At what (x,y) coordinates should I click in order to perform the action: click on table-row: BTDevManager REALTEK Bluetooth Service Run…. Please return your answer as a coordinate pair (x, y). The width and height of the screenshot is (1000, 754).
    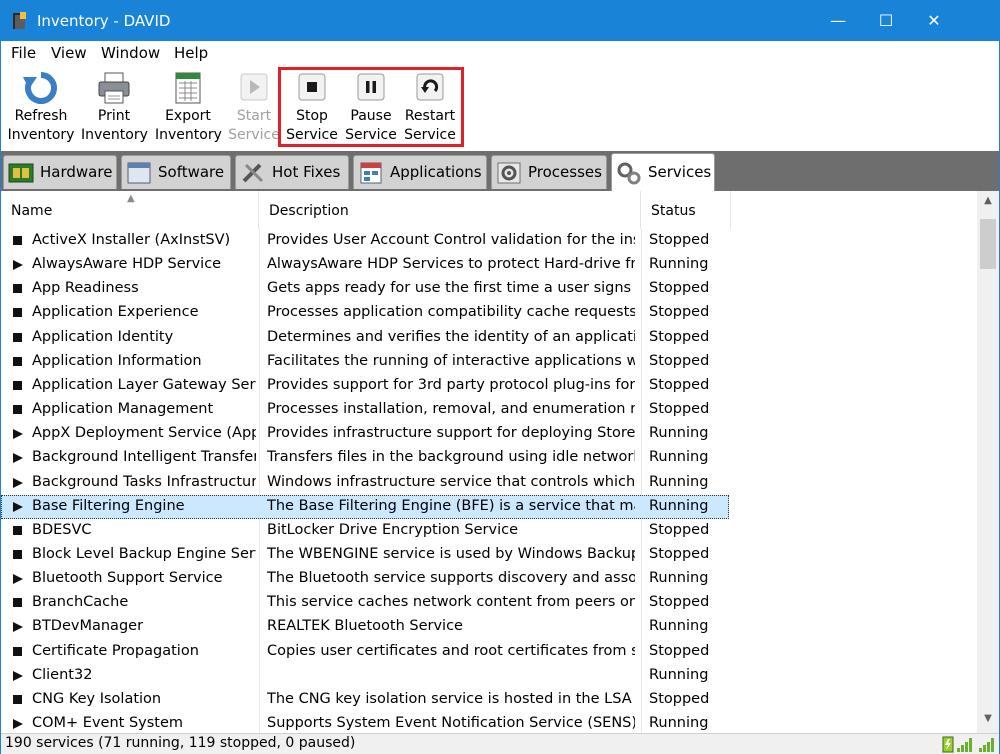
    Looking at the image, I should click on (365, 627).